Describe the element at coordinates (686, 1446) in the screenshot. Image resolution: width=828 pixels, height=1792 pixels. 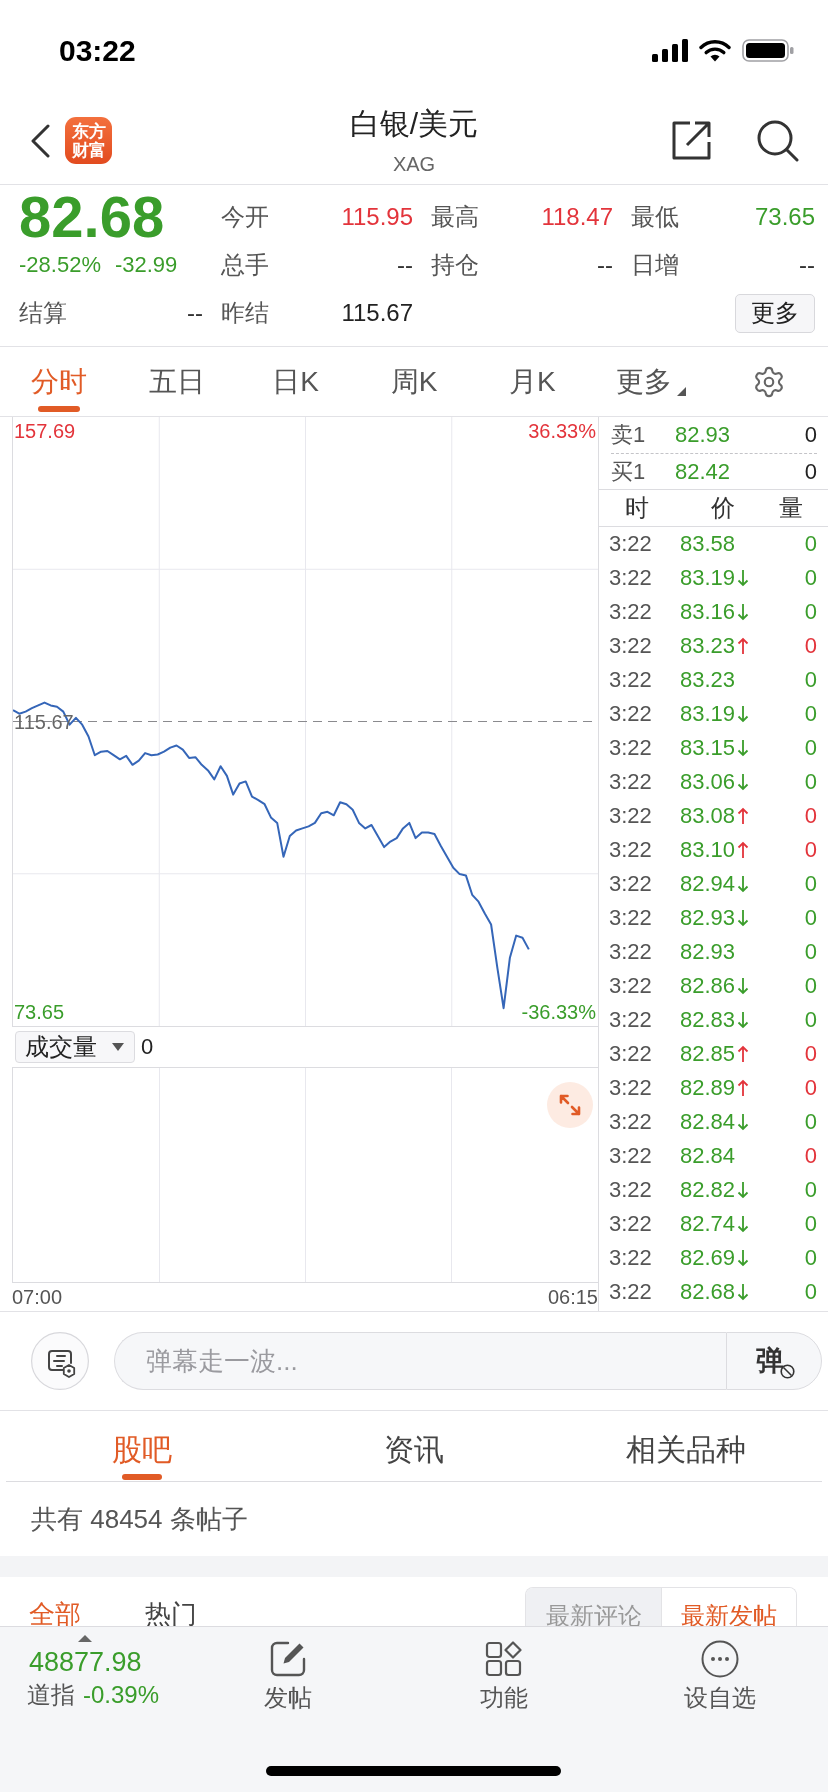
I see `section-tab: 相关品种` at that location.